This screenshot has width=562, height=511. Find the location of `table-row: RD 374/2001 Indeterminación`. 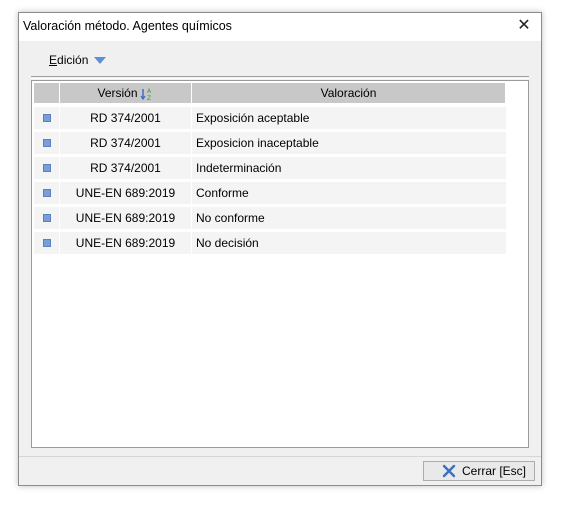

table-row: RD 374/2001 Indeterminación is located at coordinates (270, 168).